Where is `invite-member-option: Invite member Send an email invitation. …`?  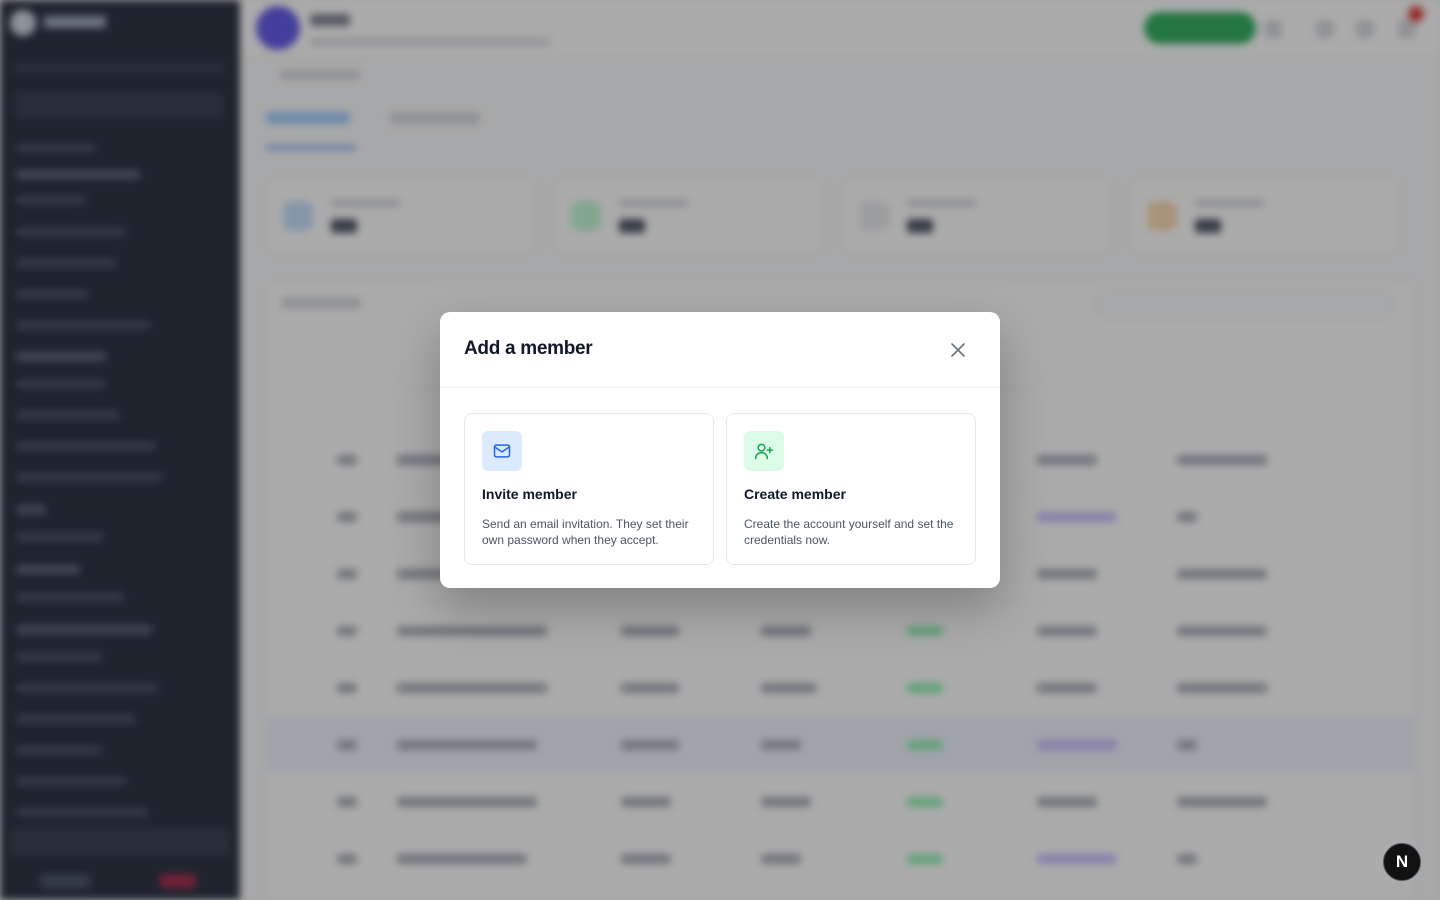
invite-member-option: Invite member Send an email invitation. … is located at coordinates (589, 489).